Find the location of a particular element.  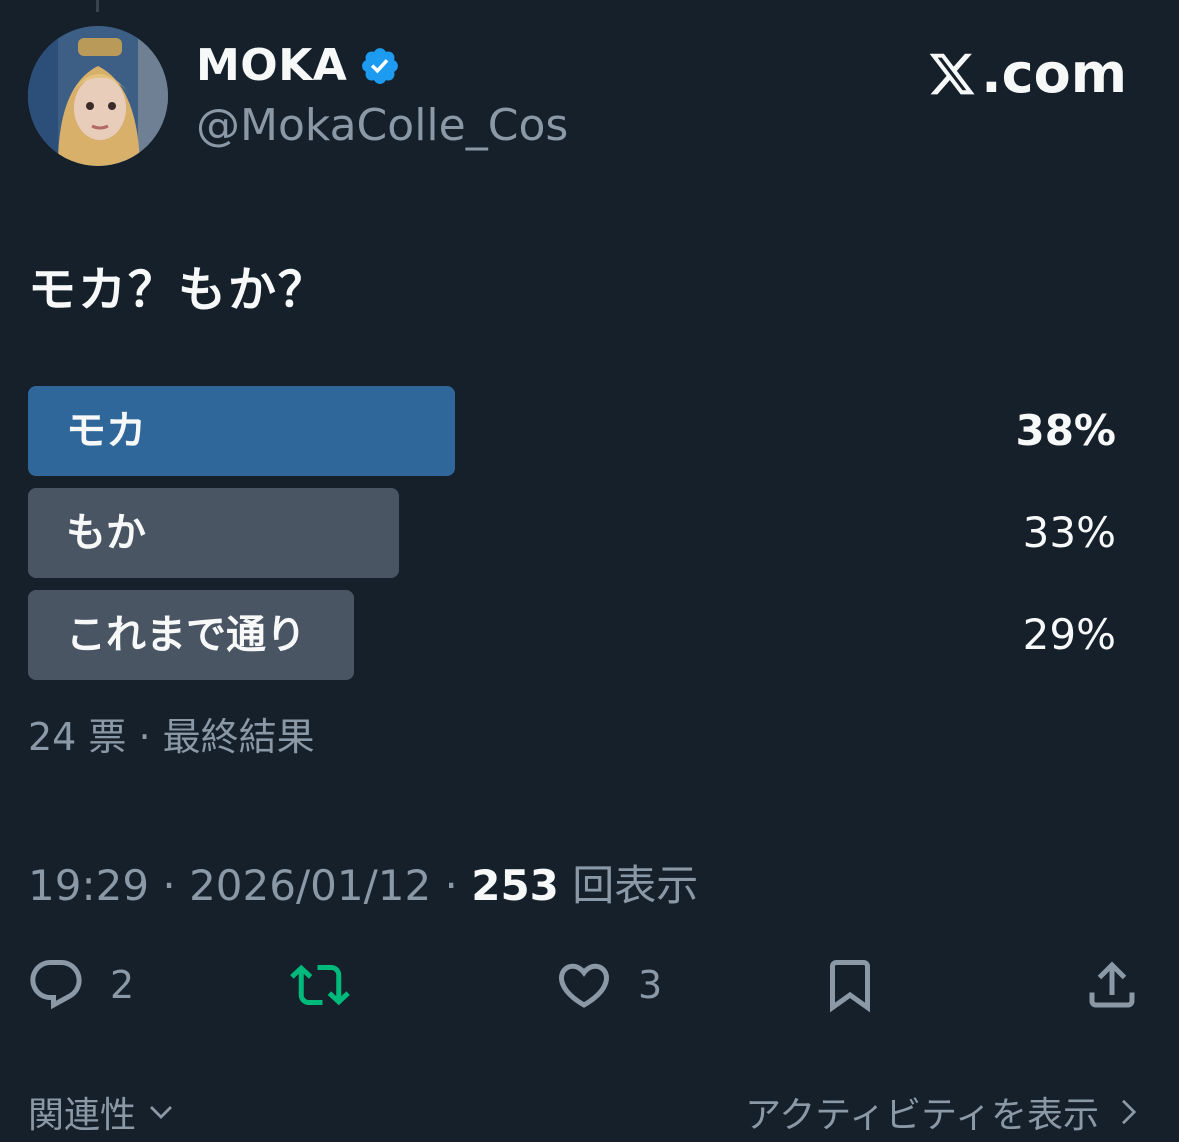

avatar-image is located at coordinates (98, 96).